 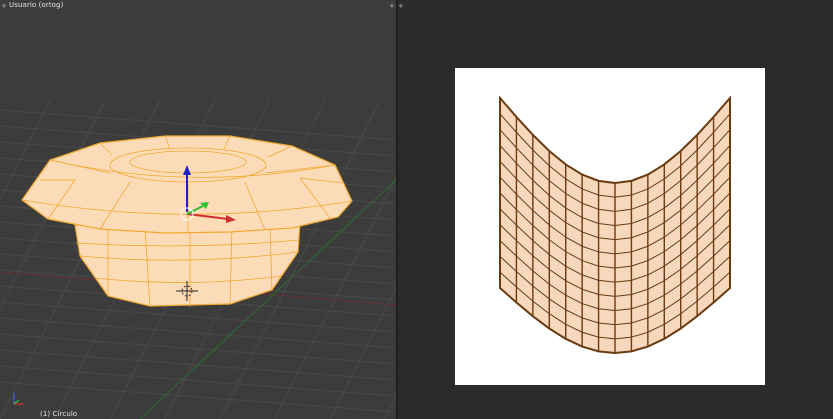 What do you see at coordinates (36, 5) in the screenshot?
I see `viewport-title: Usuario (ortog)` at bounding box center [36, 5].